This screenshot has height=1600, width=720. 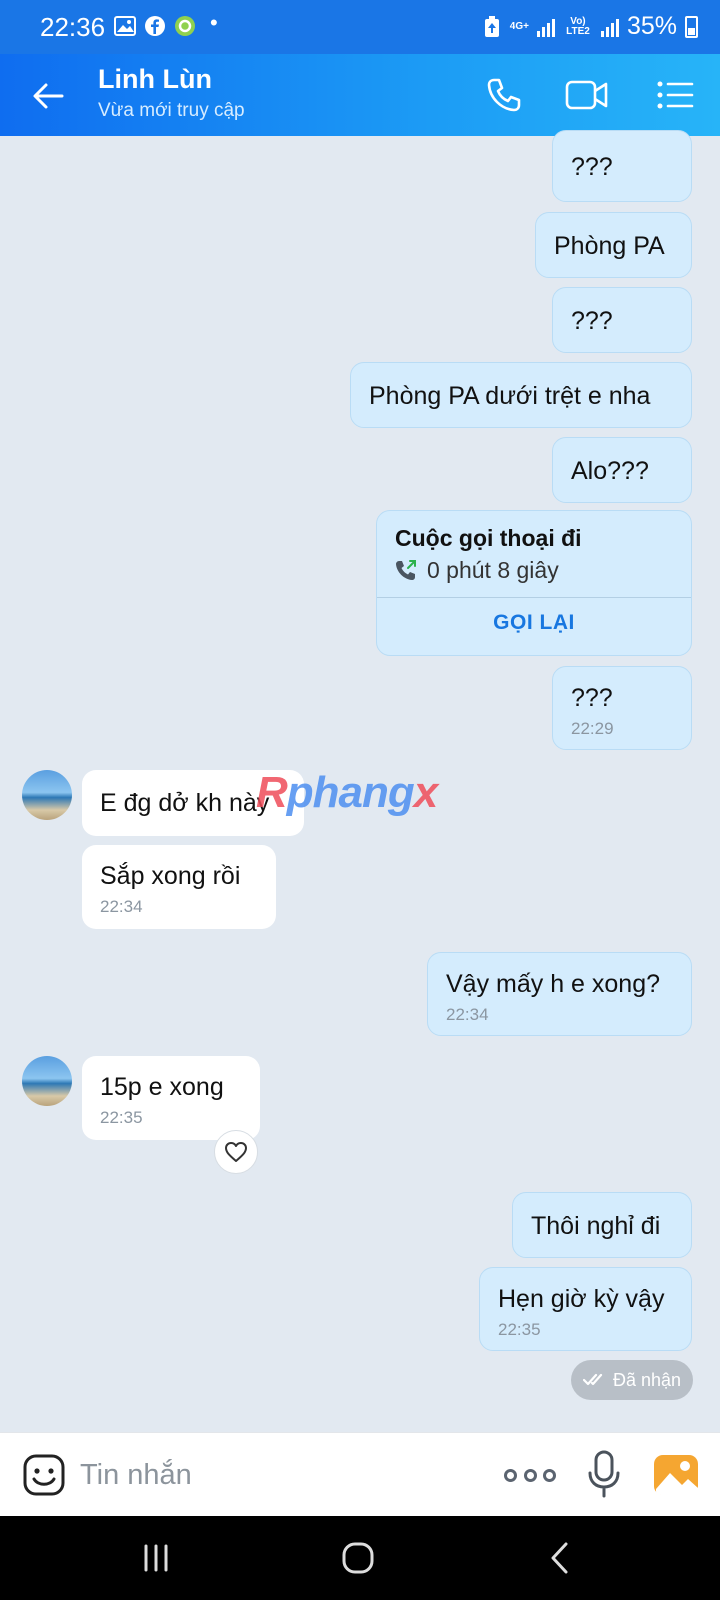 What do you see at coordinates (125, 26) in the screenshot?
I see `gallery-notification-icon` at bounding box center [125, 26].